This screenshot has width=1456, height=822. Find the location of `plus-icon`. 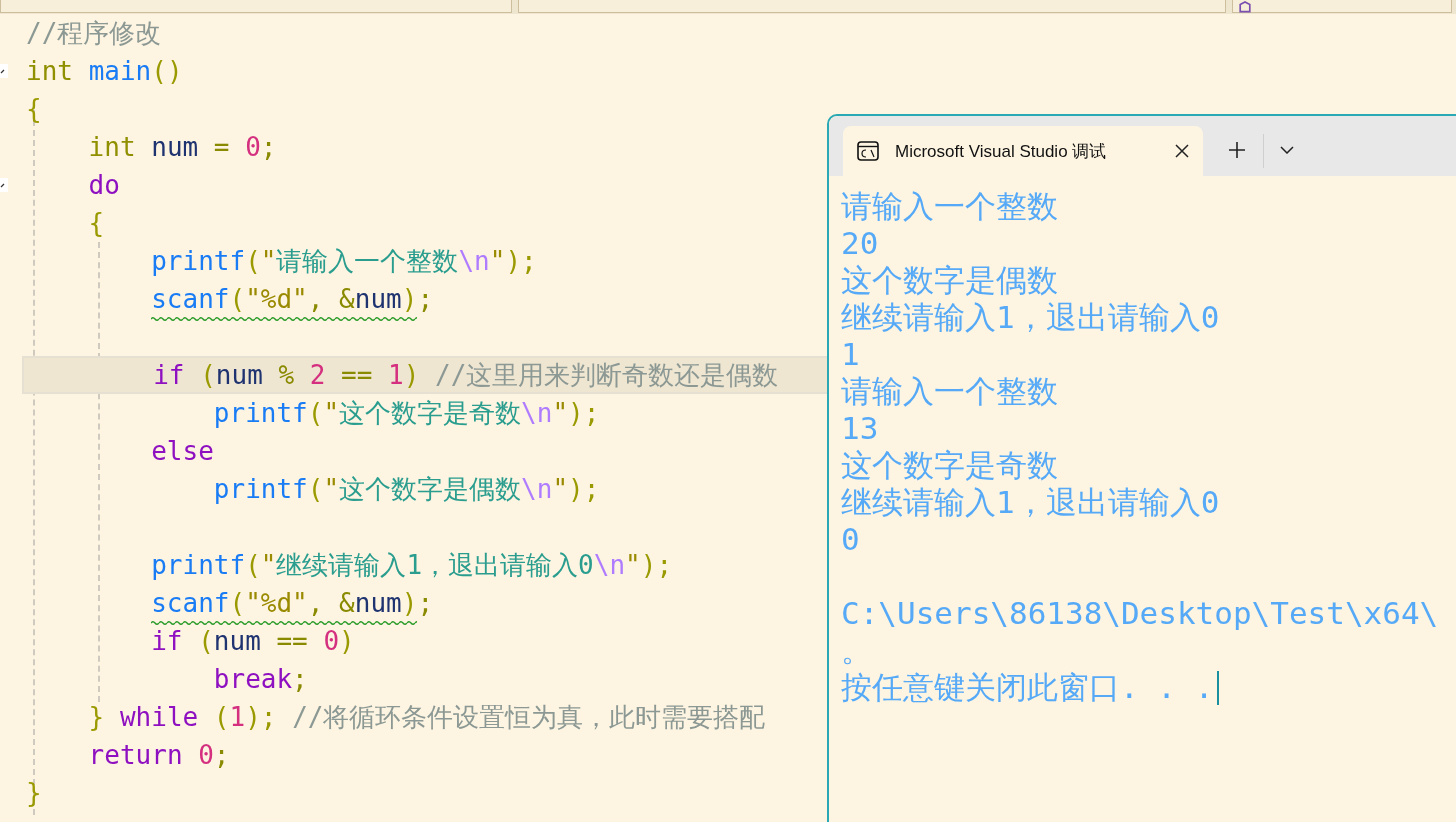

plus-icon is located at coordinates (1237, 150).